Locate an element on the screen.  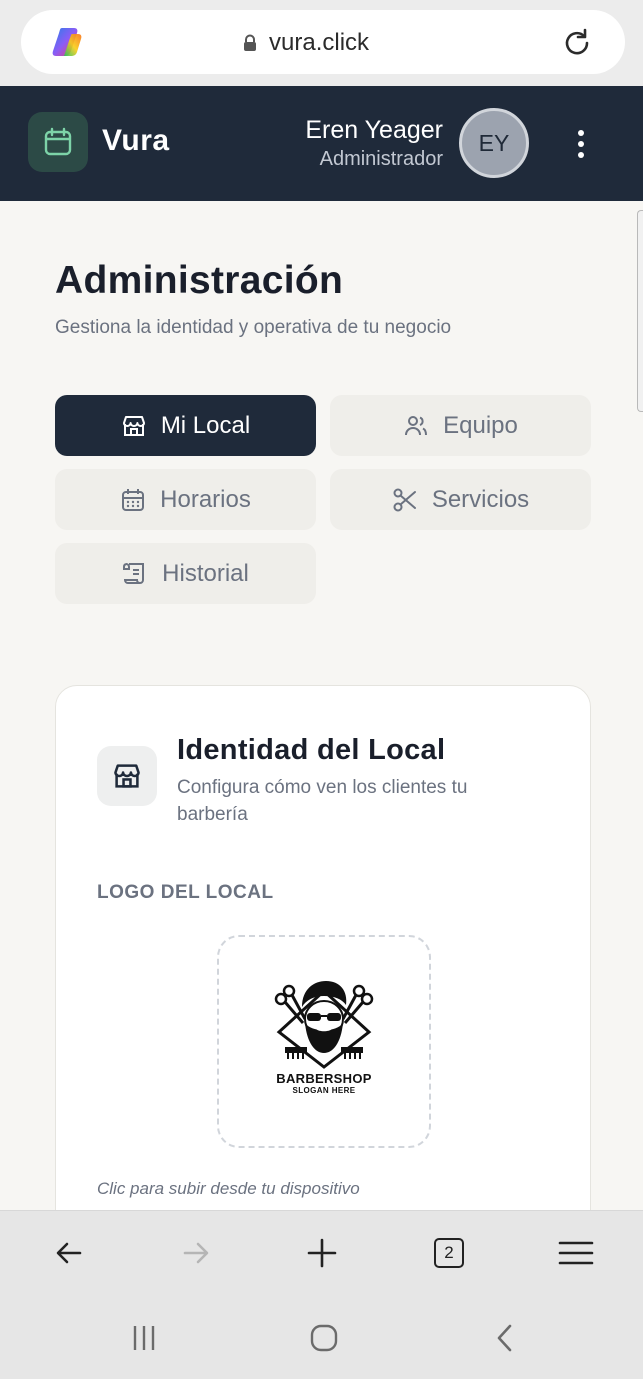
card-title: Identidad del Local is located at coordinates (311, 750).